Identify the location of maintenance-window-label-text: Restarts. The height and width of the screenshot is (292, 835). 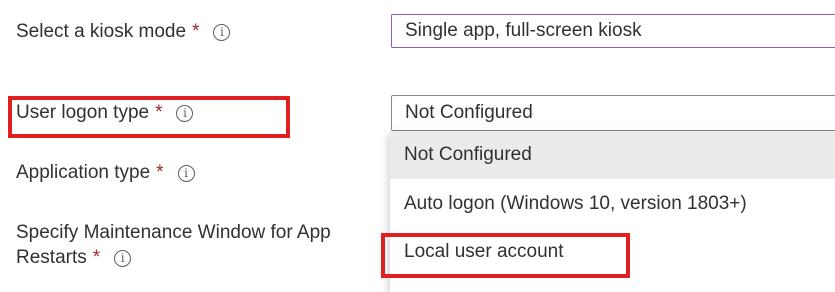
(51, 257).